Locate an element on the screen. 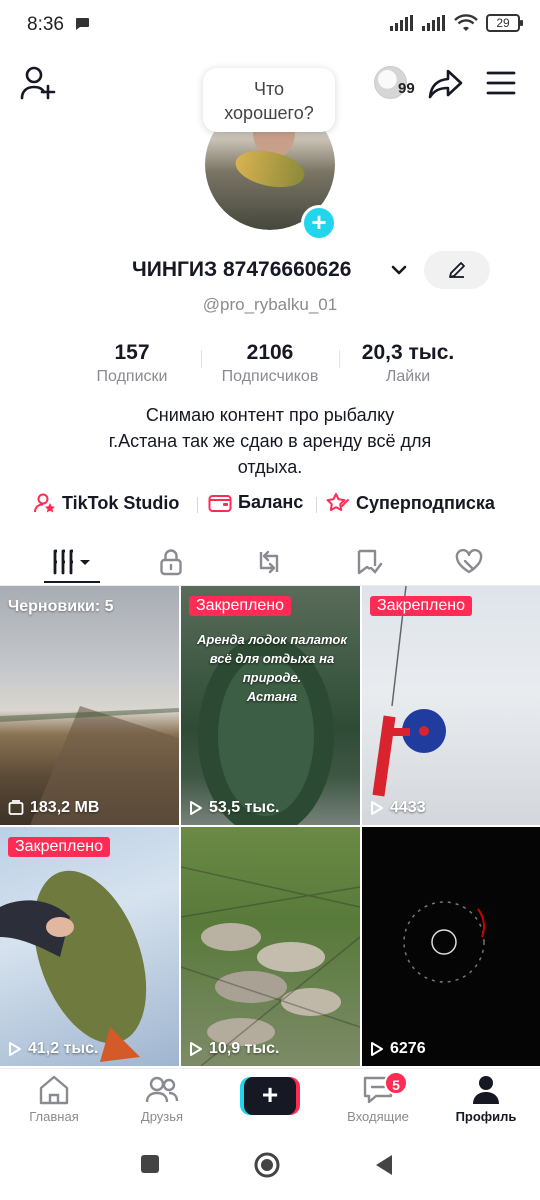  plus-icon: + is located at coordinates (270, 1096).